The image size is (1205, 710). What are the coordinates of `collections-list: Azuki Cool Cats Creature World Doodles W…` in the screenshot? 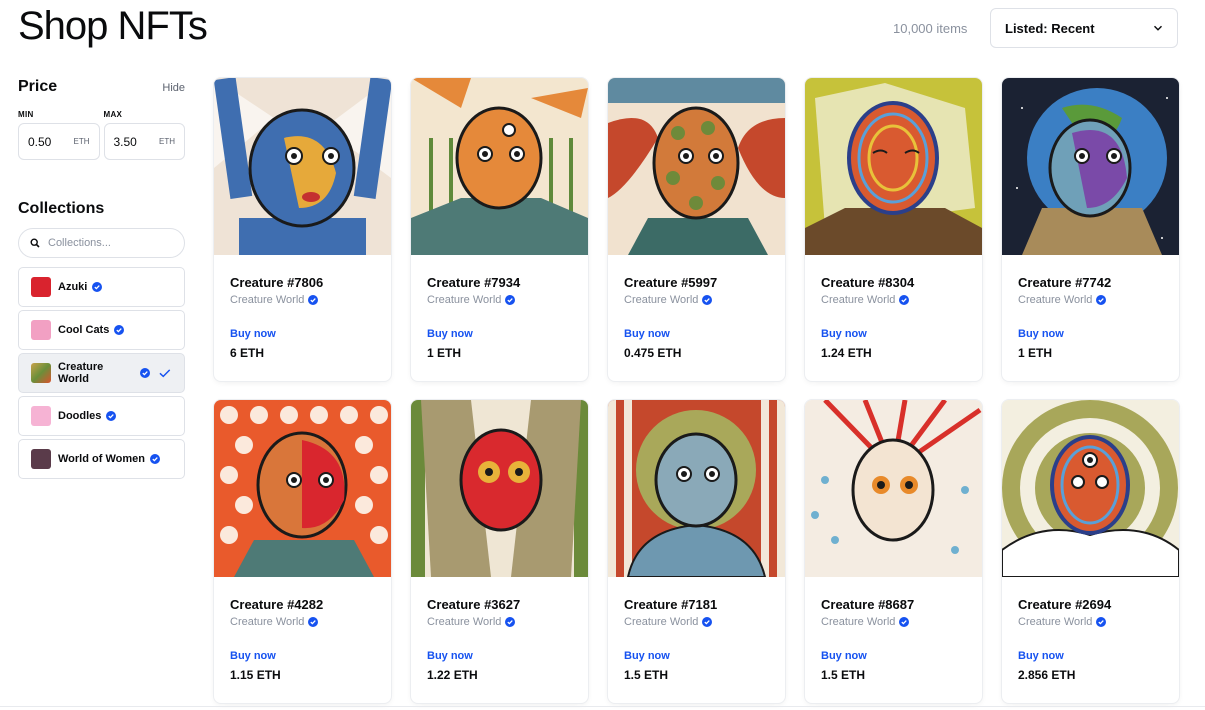 It's located at (101, 373).